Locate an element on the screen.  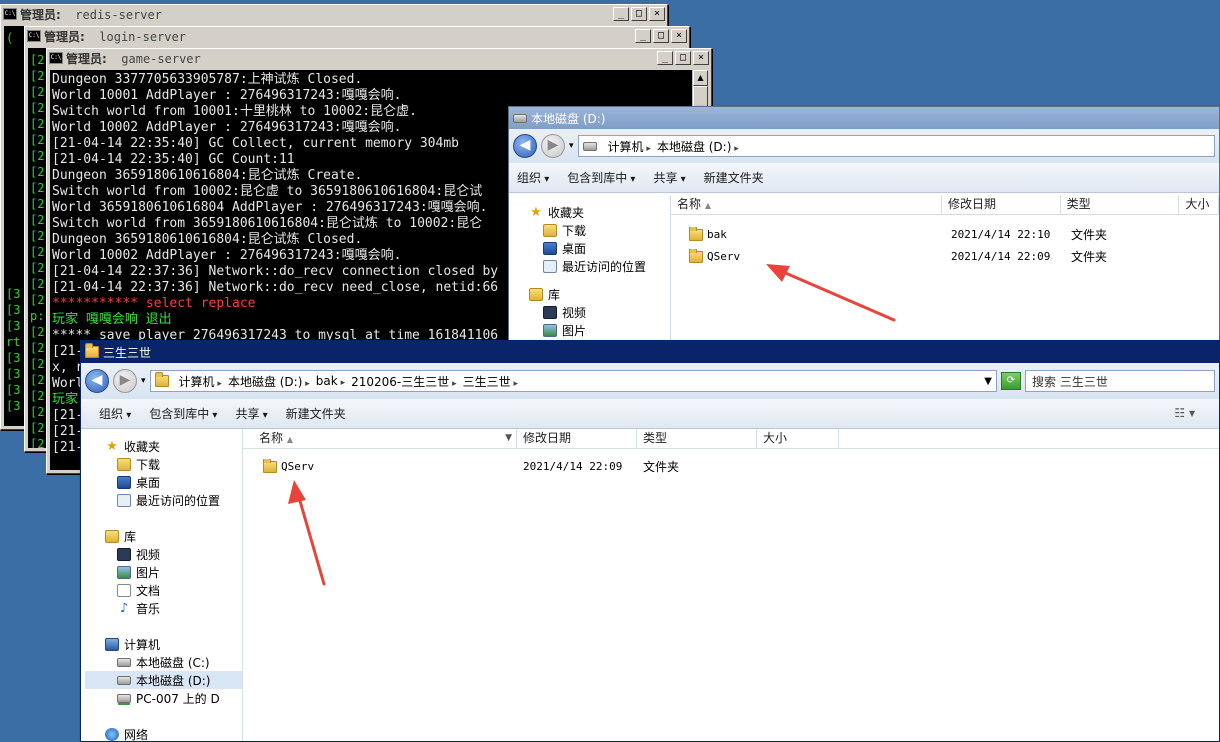
nav-item-documents: 文档 is located at coordinates (163, 590).